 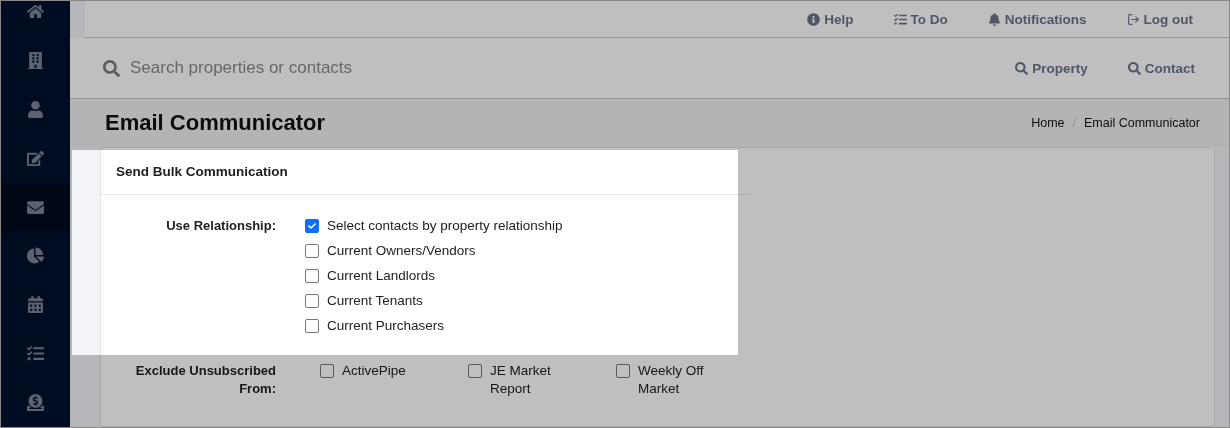 What do you see at coordinates (1159, 19) in the screenshot?
I see `top-link: Log out` at bounding box center [1159, 19].